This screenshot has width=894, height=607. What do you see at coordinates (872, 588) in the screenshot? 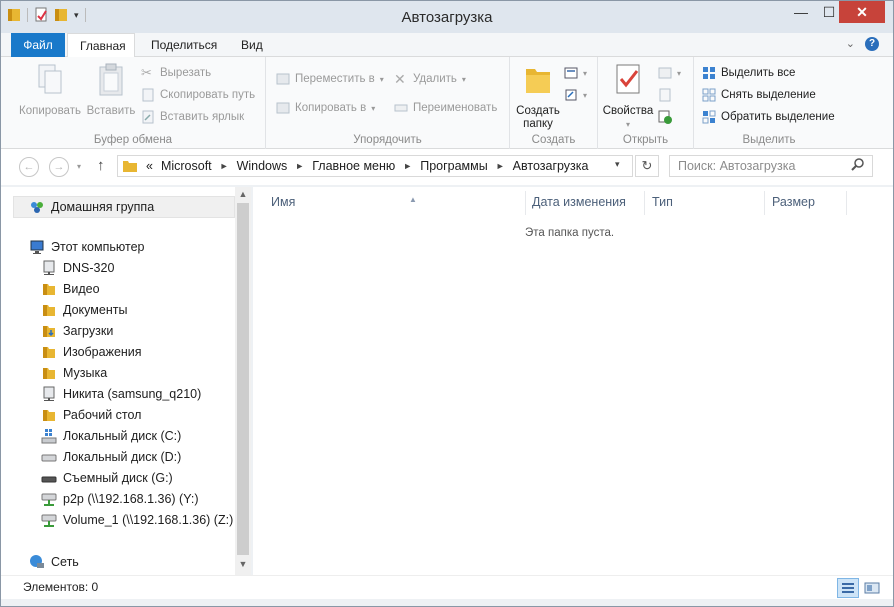
I see `large-icons-view-button` at bounding box center [872, 588].